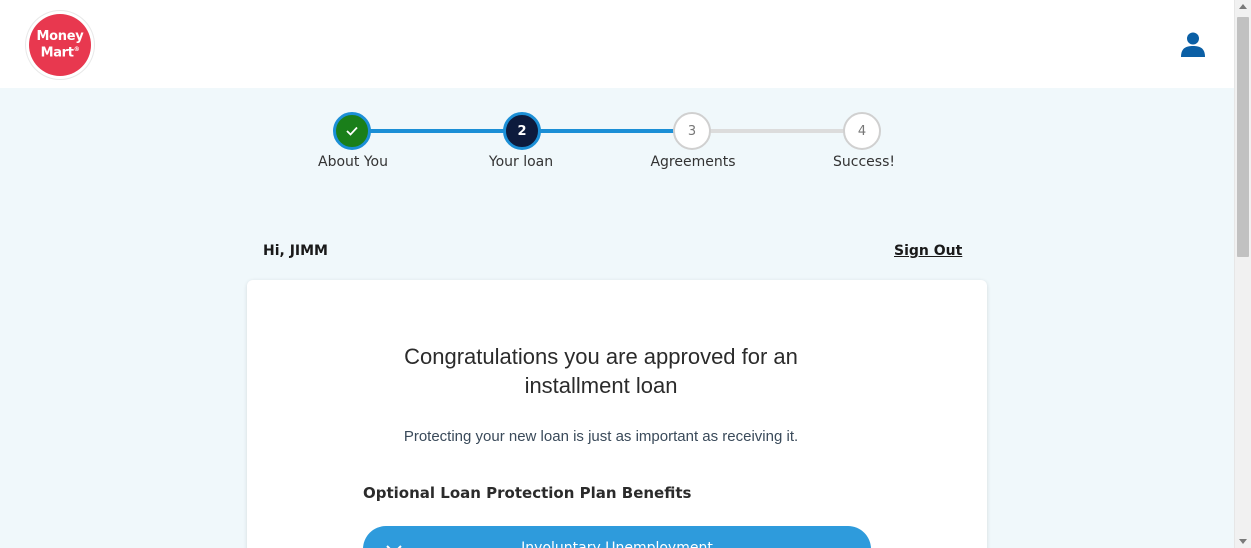  I want to click on step-2-label: Your loan, so click(521, 162).